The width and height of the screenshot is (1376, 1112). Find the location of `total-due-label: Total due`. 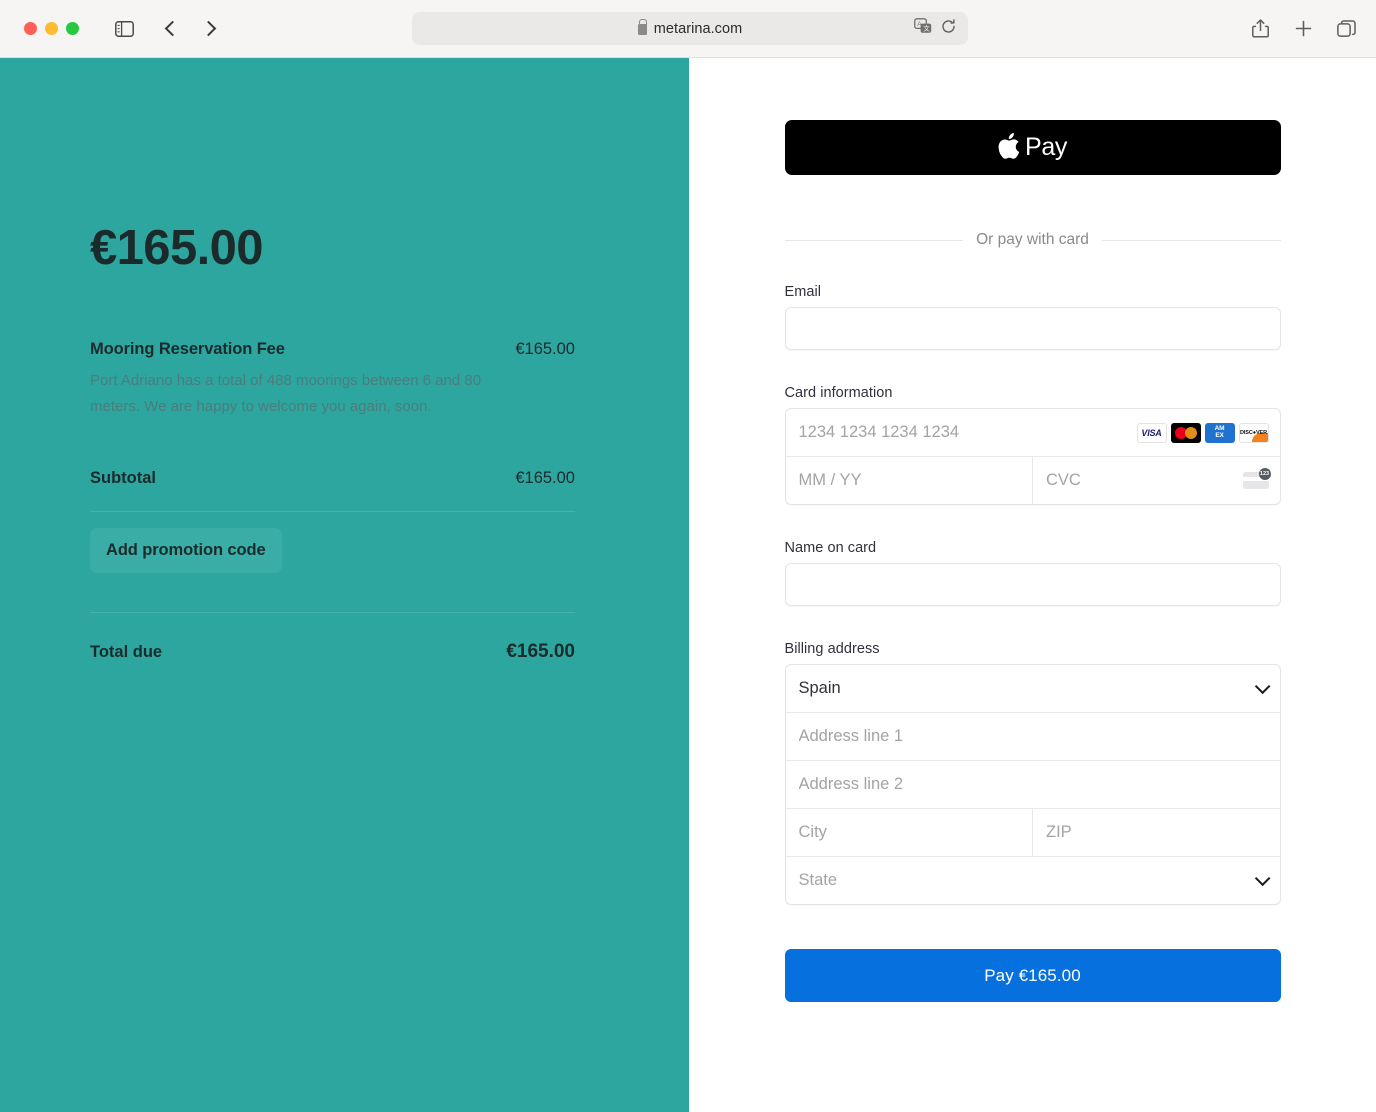

total-due-label: Total due is located at coordinates (126, 651).